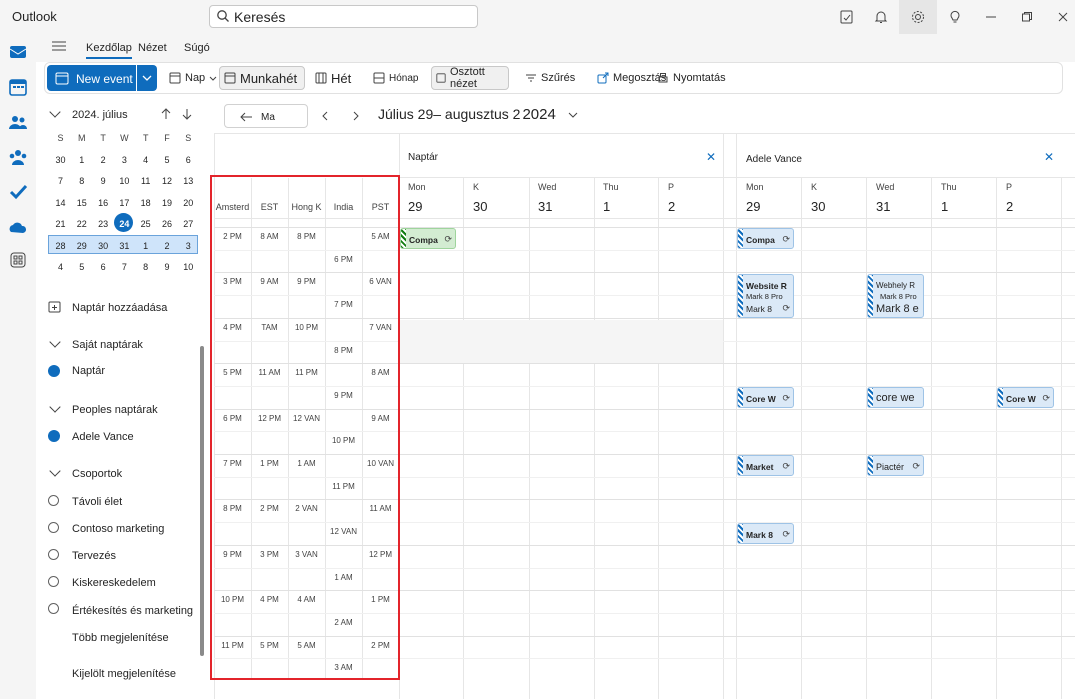  What do you see at coordinates (545, 206) in the screenshot?
I see `day-number: 31` at bounding box center [545, 206].